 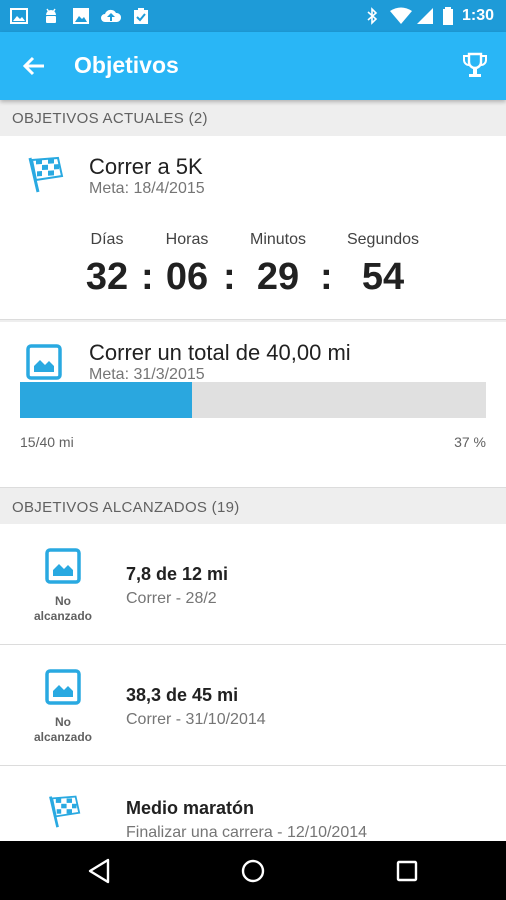 What do you see at coordinates (401, 15) in the screenshot?
I see `wifi-icon` at bounding box center [401, 15].